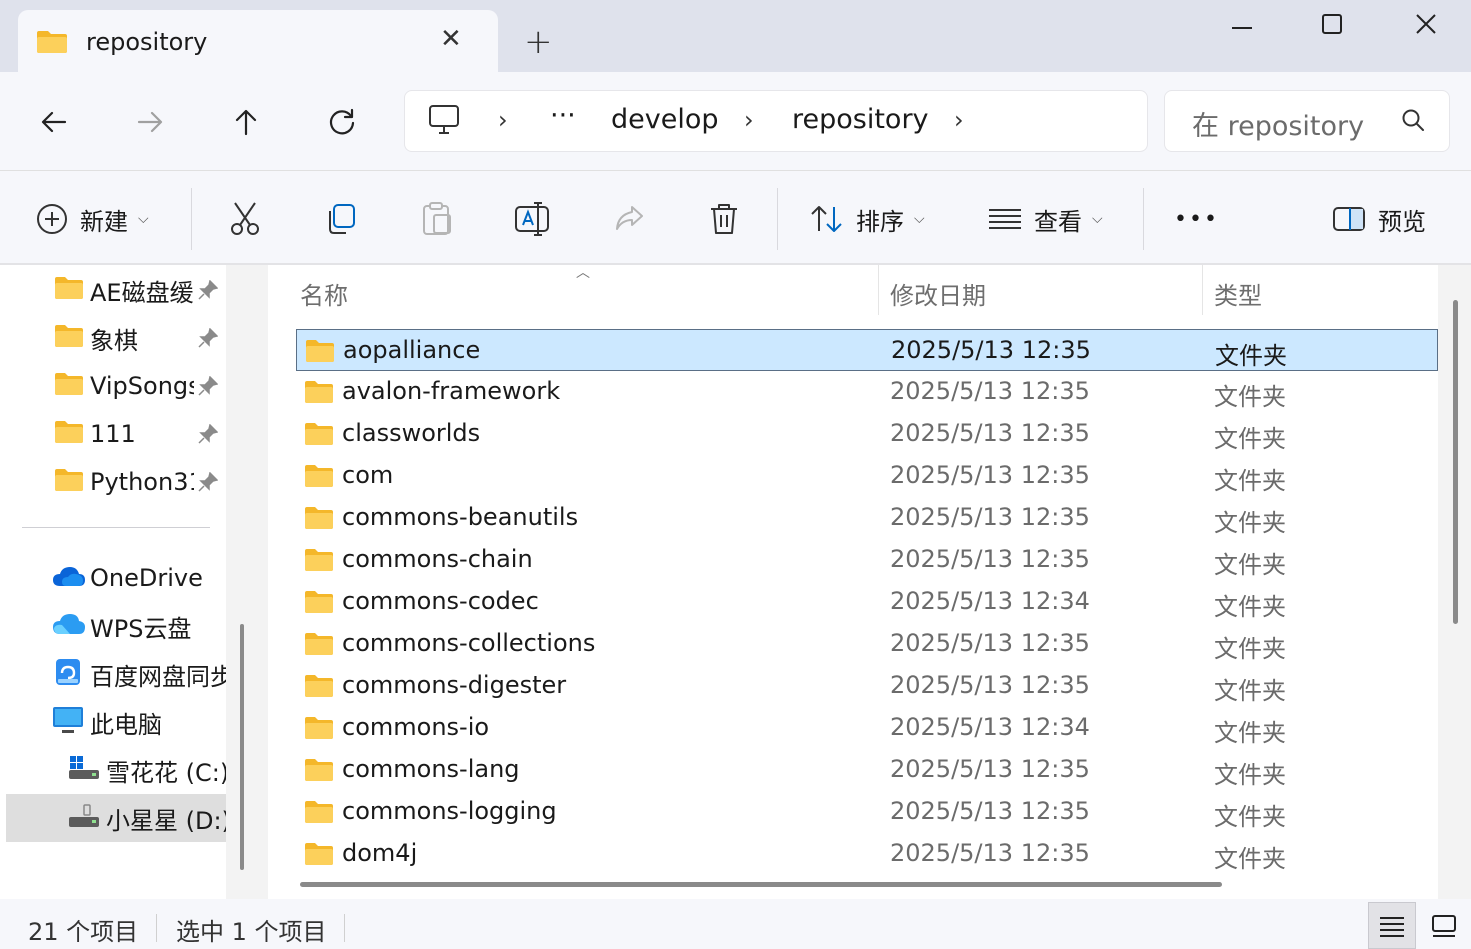 The height and width of the screenshot is (949, 1471). I want to click on file-row: commons-io 2025/5/13 12:34 文件夹, so click(867, 728).